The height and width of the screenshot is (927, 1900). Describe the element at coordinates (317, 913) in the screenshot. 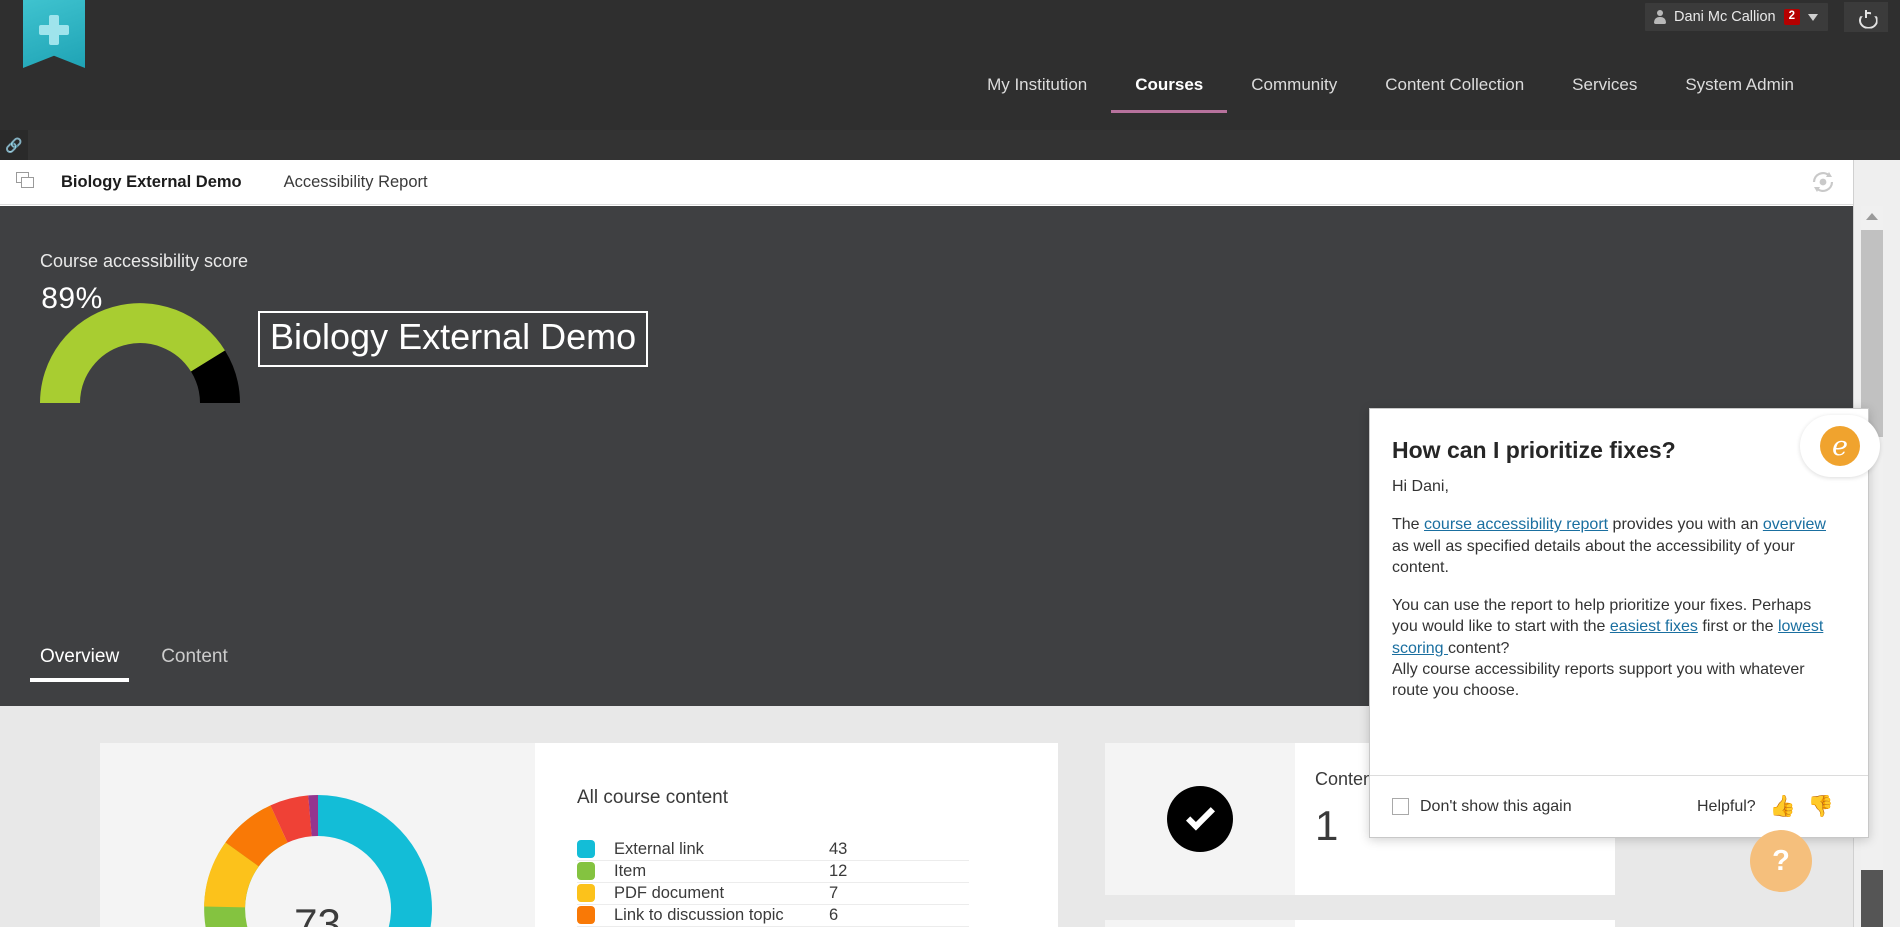

I see `donut-total: 73` at that location.